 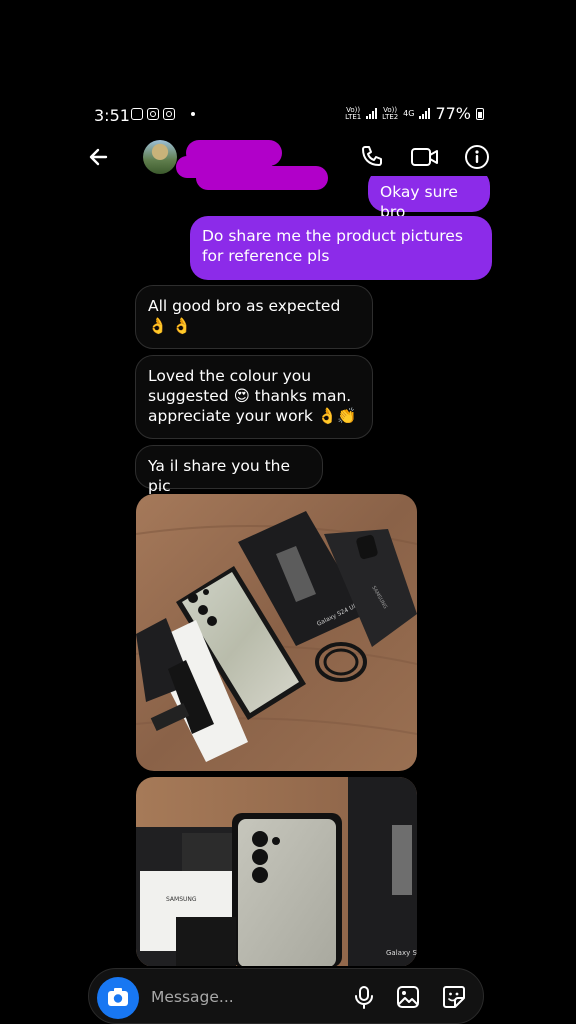 What do you see at coordinates (137, 114) in the screenshot?
I see `gallery-notification-icon` at bounding box center [137, 114].